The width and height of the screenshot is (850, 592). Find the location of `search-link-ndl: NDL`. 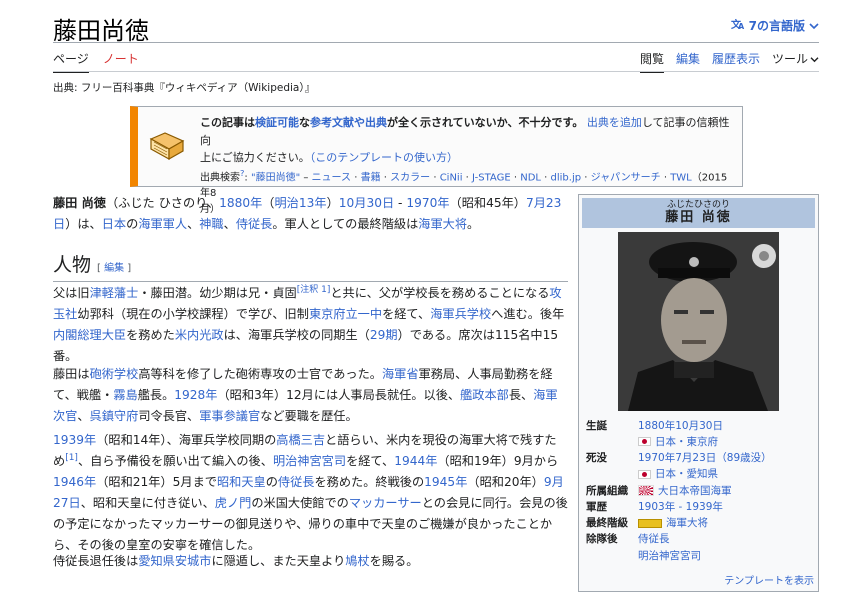

search-link-ndl: NDL is located at coordinates (530, 177).